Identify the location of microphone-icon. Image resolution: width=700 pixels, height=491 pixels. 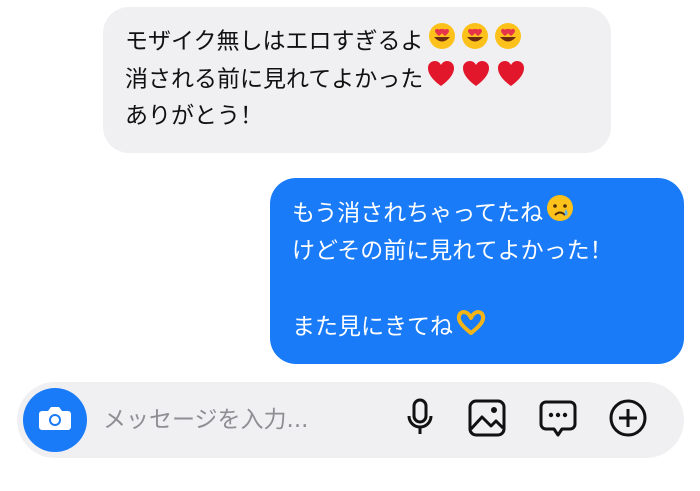
(420, 420).